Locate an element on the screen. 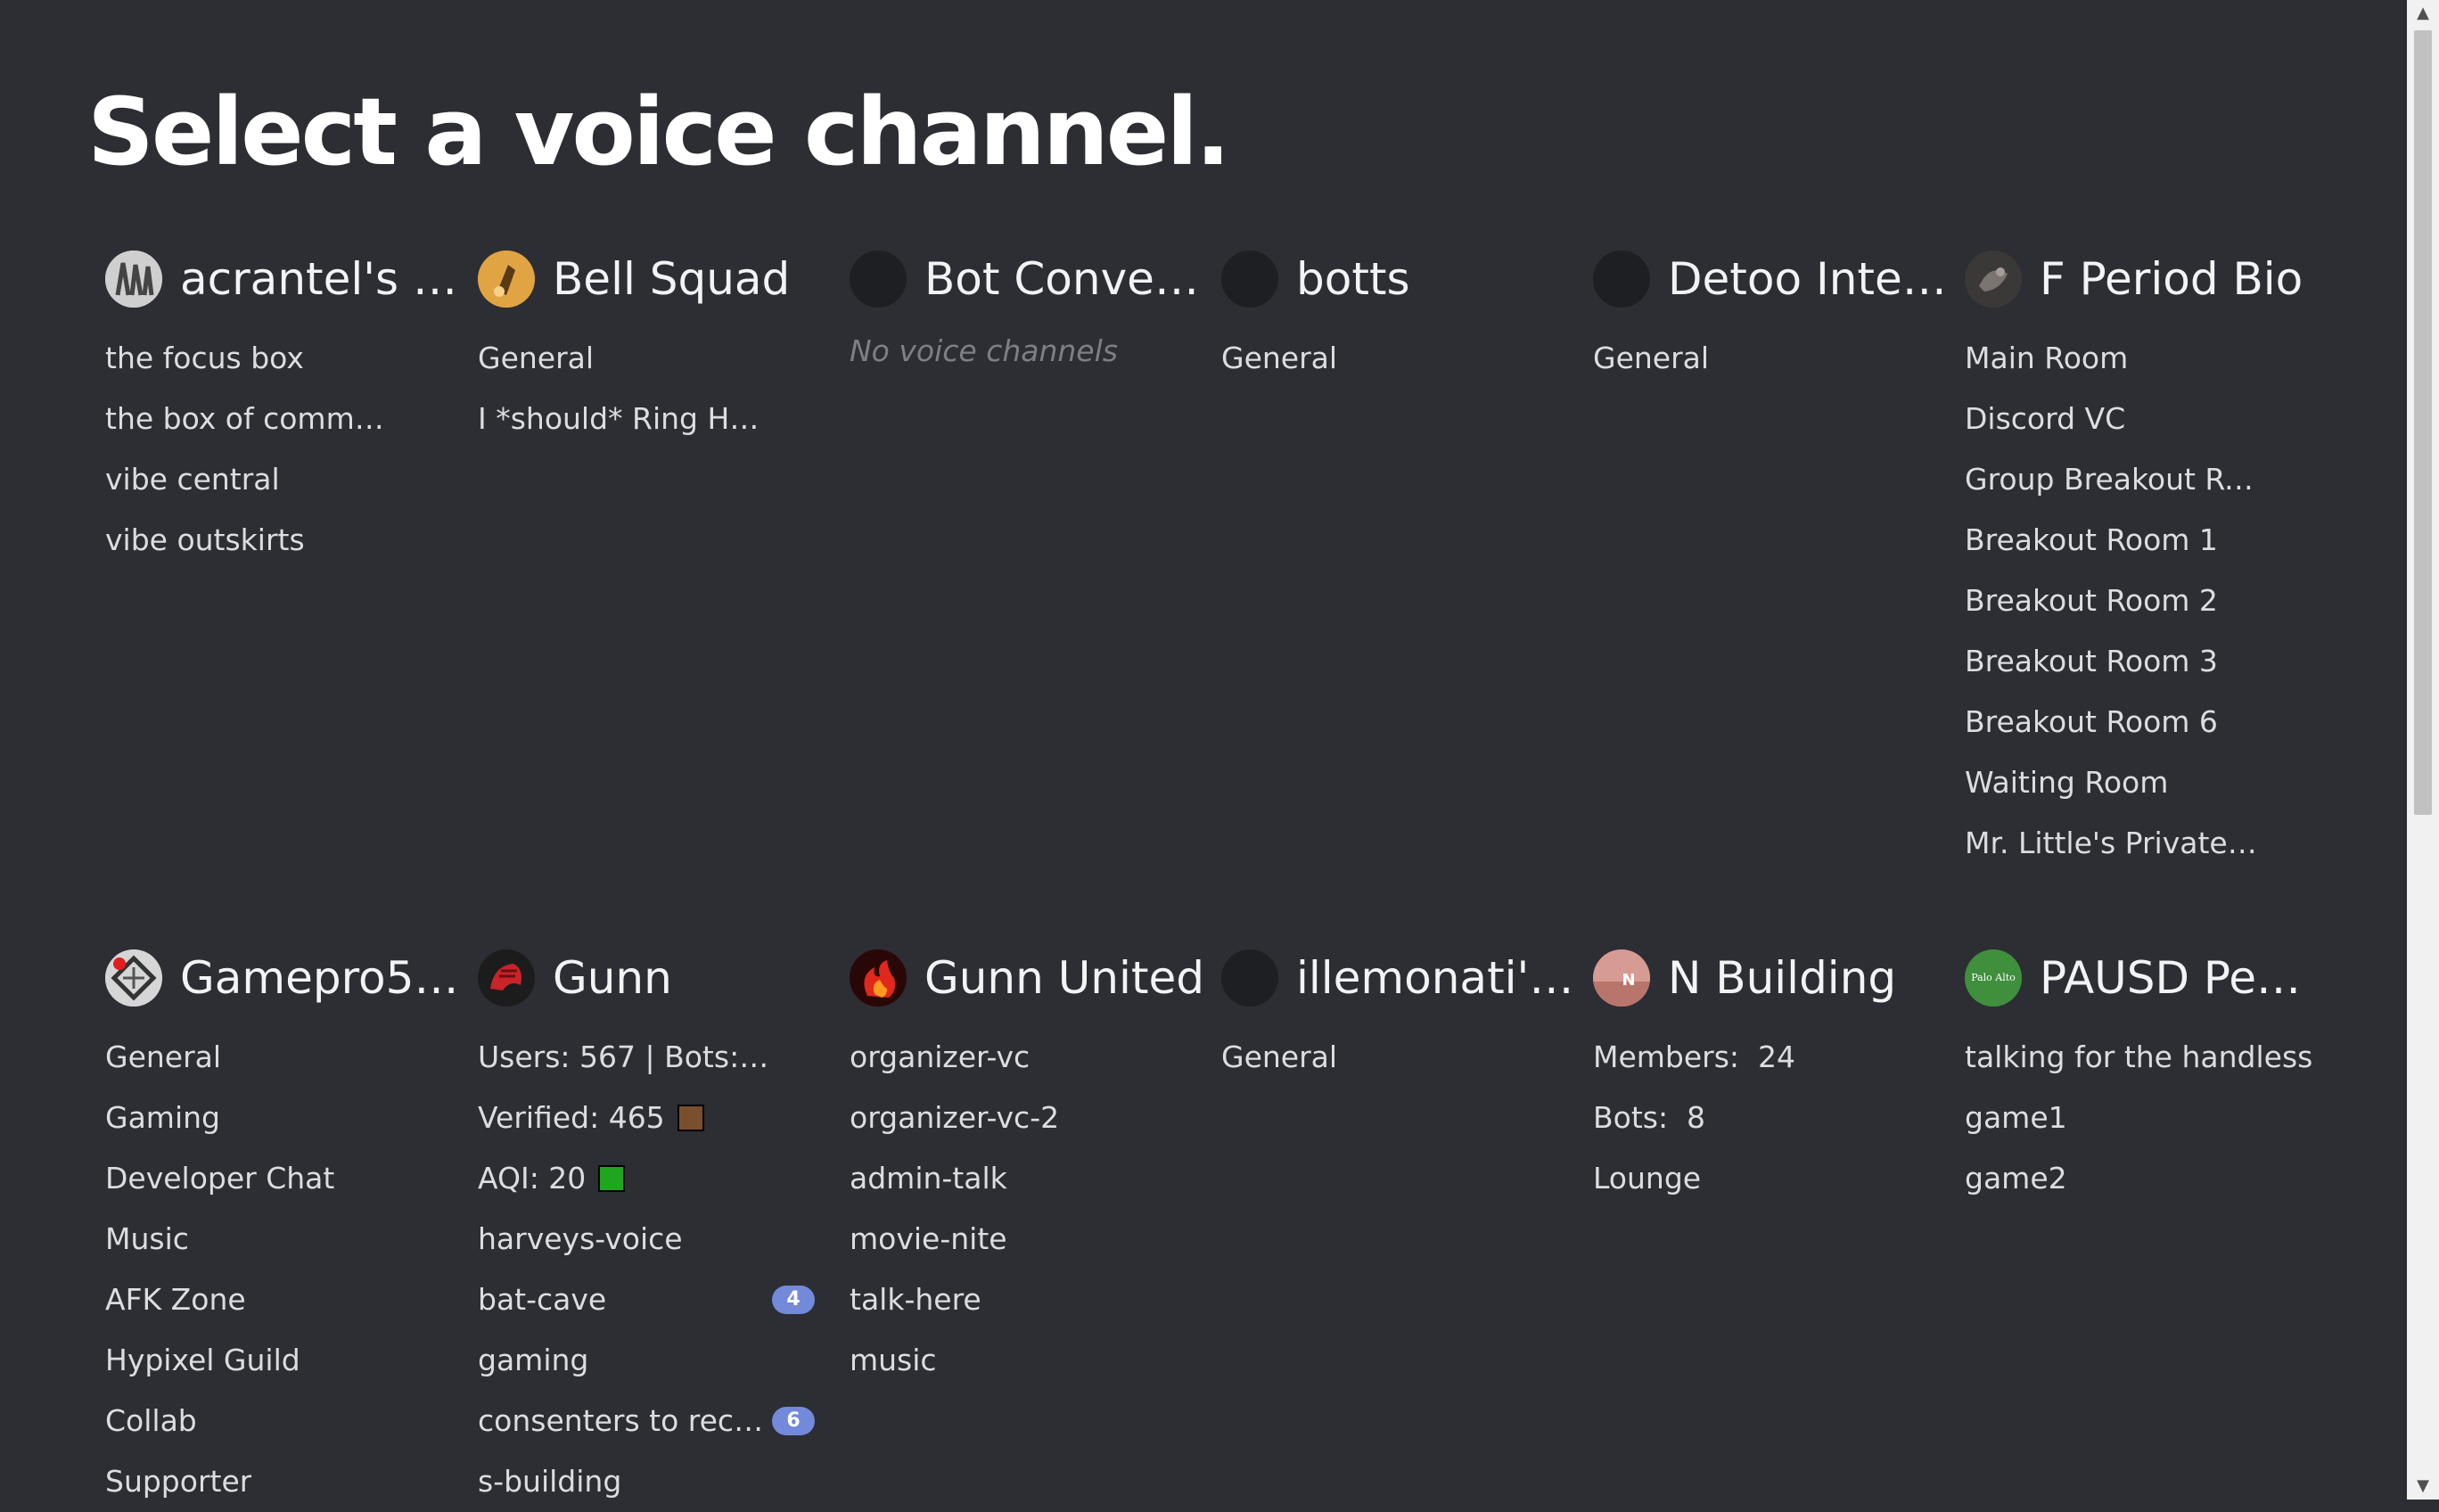 This screenshot has height=1512, width=2439. aqi-color-swatch is located at coordinates (612, 1178).